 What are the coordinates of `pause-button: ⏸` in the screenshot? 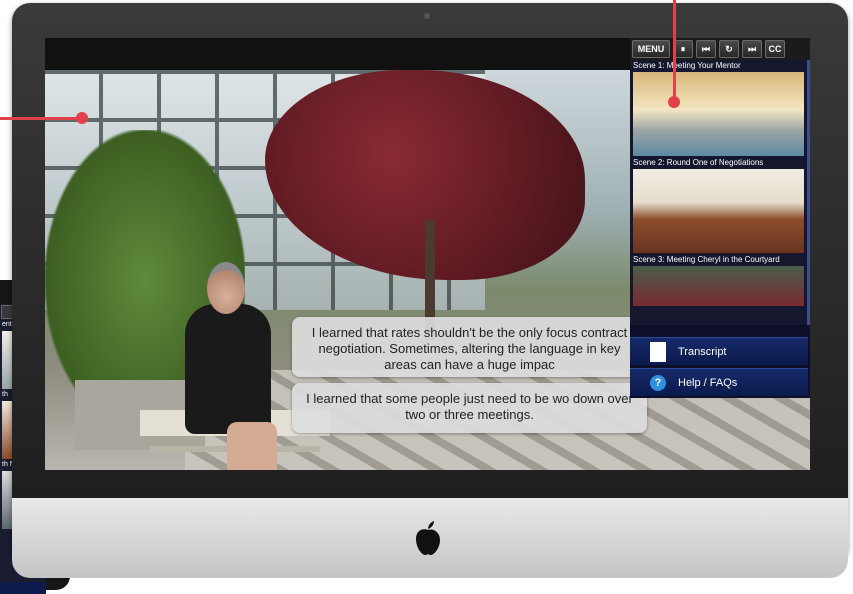 It's located at (683, 49).